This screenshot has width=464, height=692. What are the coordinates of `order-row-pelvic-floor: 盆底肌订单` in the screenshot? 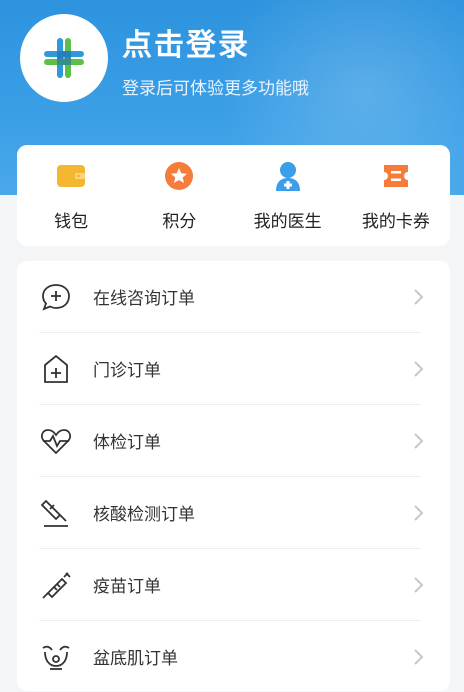 It's located at (233, 656).